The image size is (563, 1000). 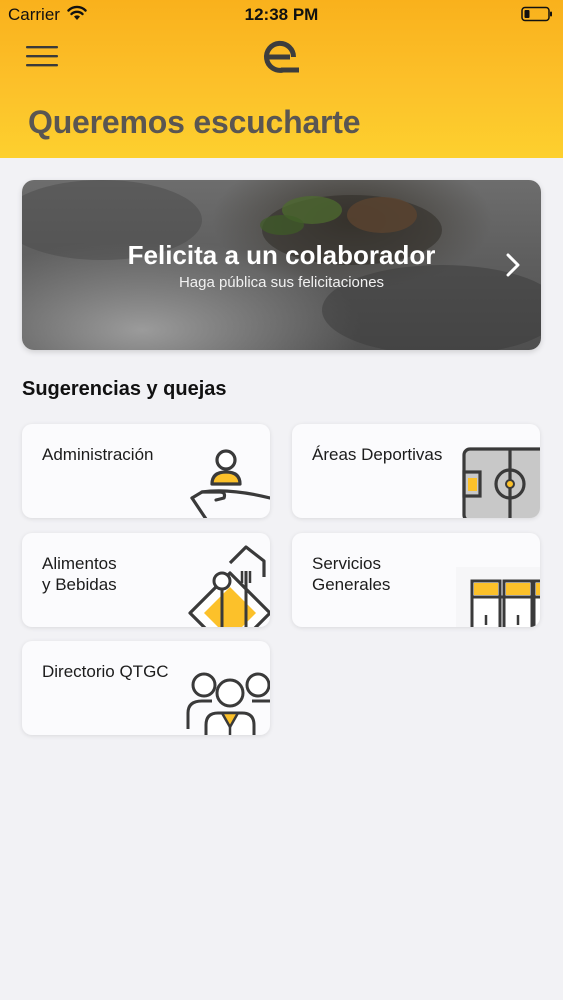 I want to click on status-time: 12:38 PM, so click(x=281, y=14).